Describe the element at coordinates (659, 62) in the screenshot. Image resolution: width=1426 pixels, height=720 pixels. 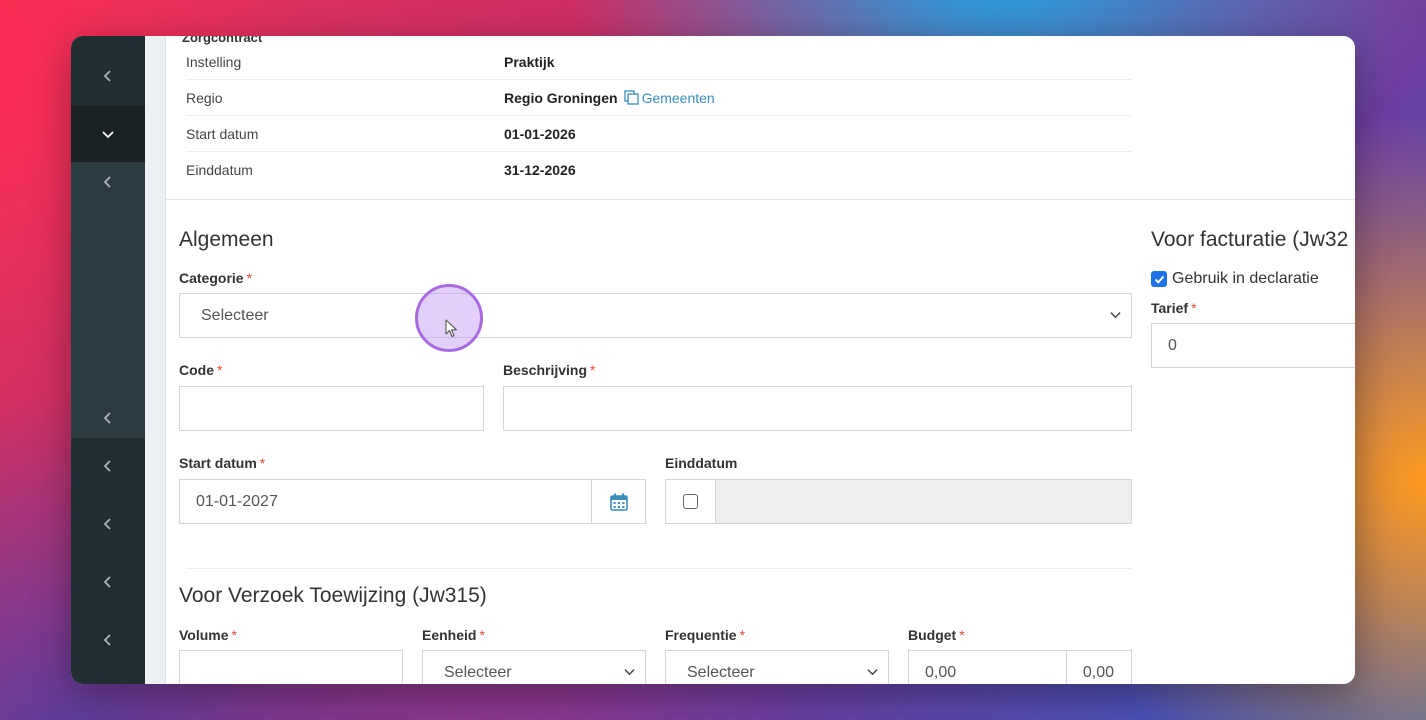
I see `info-row-instelling: Instelling Praktijk` at that location.